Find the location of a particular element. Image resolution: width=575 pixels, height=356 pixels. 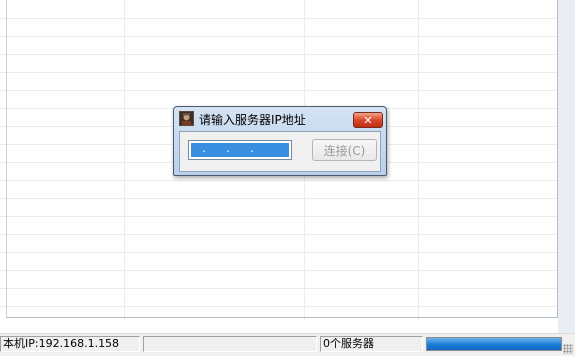

progress-fill is located at coordinates (494, 344).